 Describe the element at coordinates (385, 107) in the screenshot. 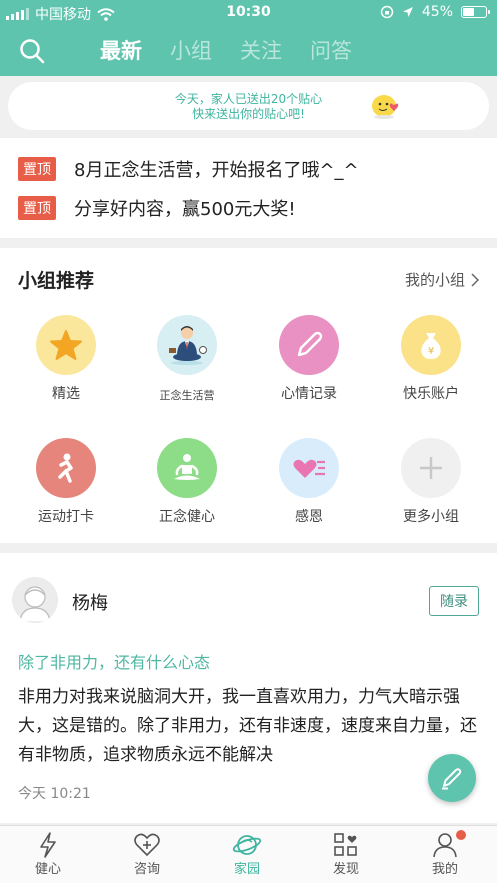

I see `smiley-heart-icon` at that location.